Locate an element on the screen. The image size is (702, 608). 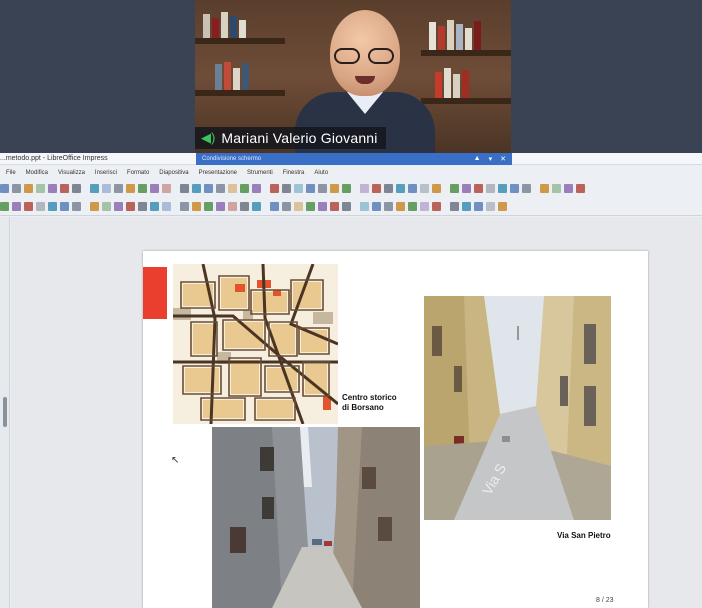
menu-help: Aiuto is located at coordinates (321, 173).